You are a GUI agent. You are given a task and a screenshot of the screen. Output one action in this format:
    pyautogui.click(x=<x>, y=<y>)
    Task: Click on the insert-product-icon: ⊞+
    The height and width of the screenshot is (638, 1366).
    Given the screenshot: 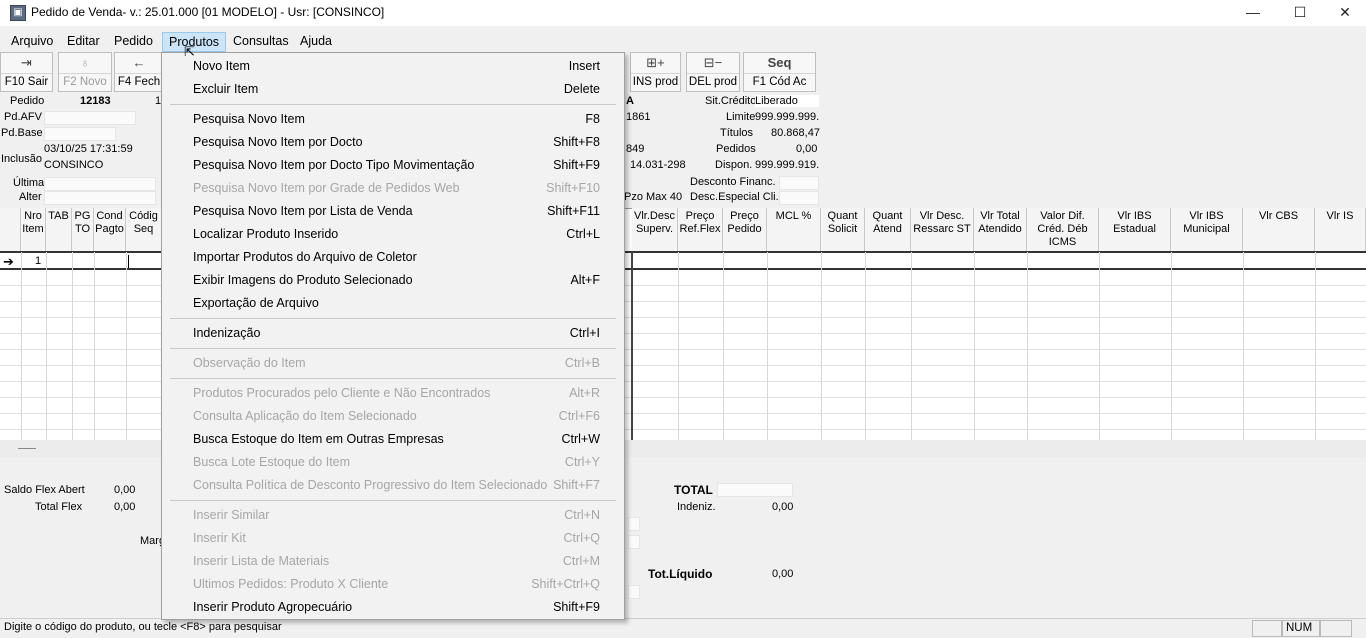 What is the action you would take?
    pyautogui.click(x=655, y=62)
    